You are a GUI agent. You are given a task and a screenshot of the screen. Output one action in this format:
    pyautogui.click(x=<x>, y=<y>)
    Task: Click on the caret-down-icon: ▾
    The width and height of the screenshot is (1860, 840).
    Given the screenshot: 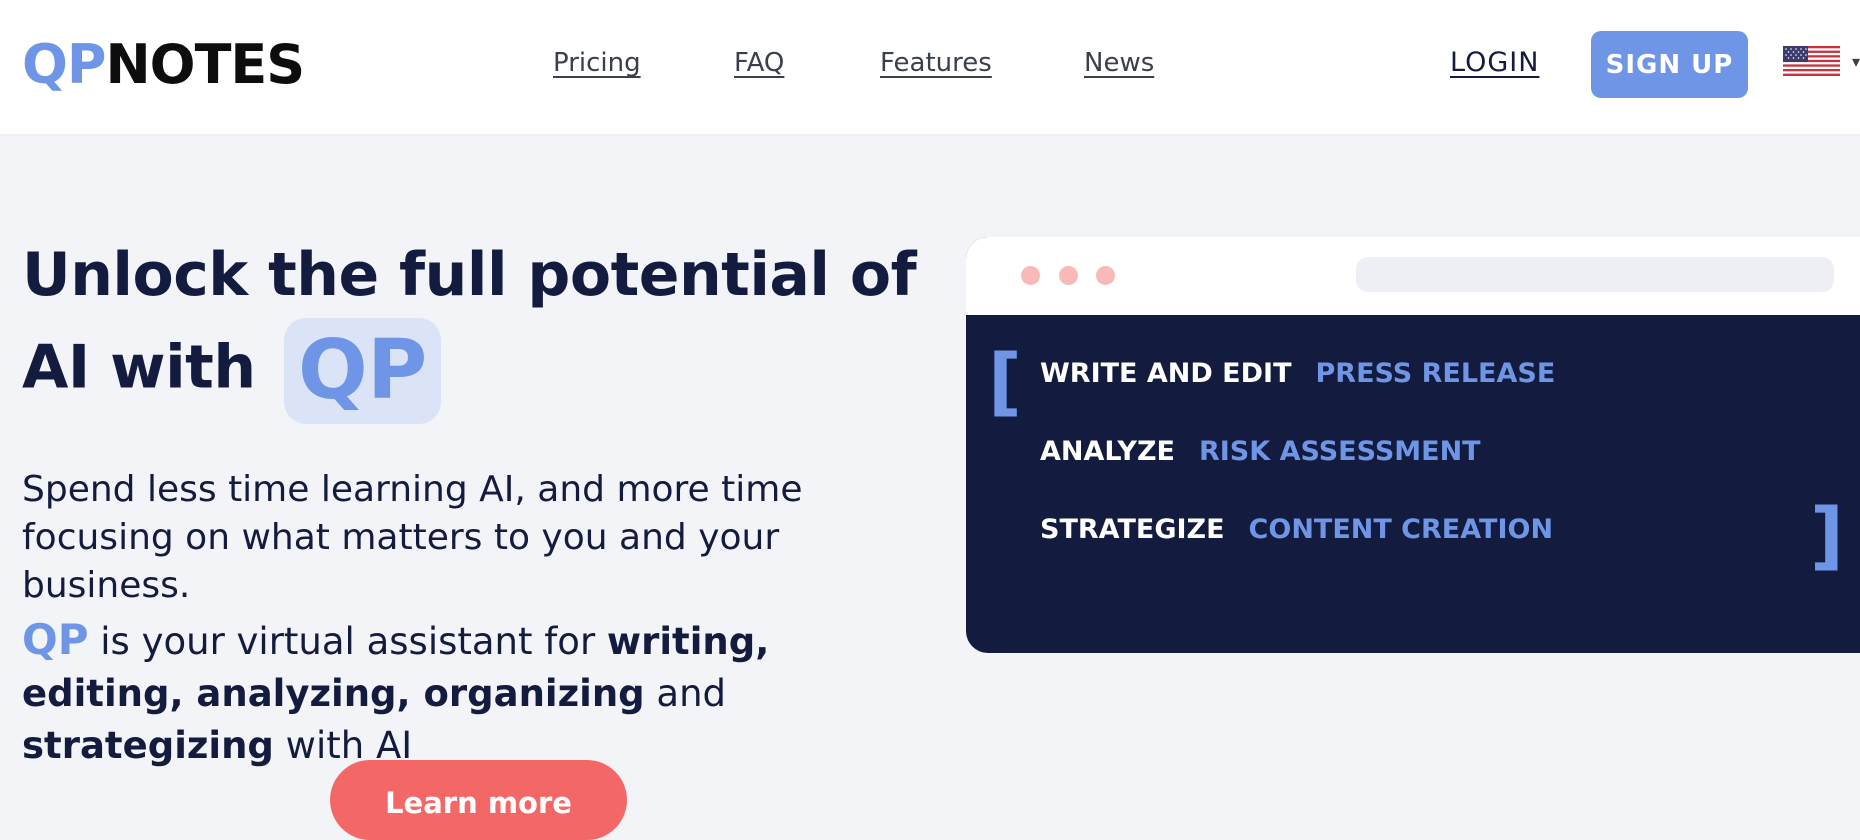 What is the action you would take?
    pyautogui.click(x=1856, y=61)
    